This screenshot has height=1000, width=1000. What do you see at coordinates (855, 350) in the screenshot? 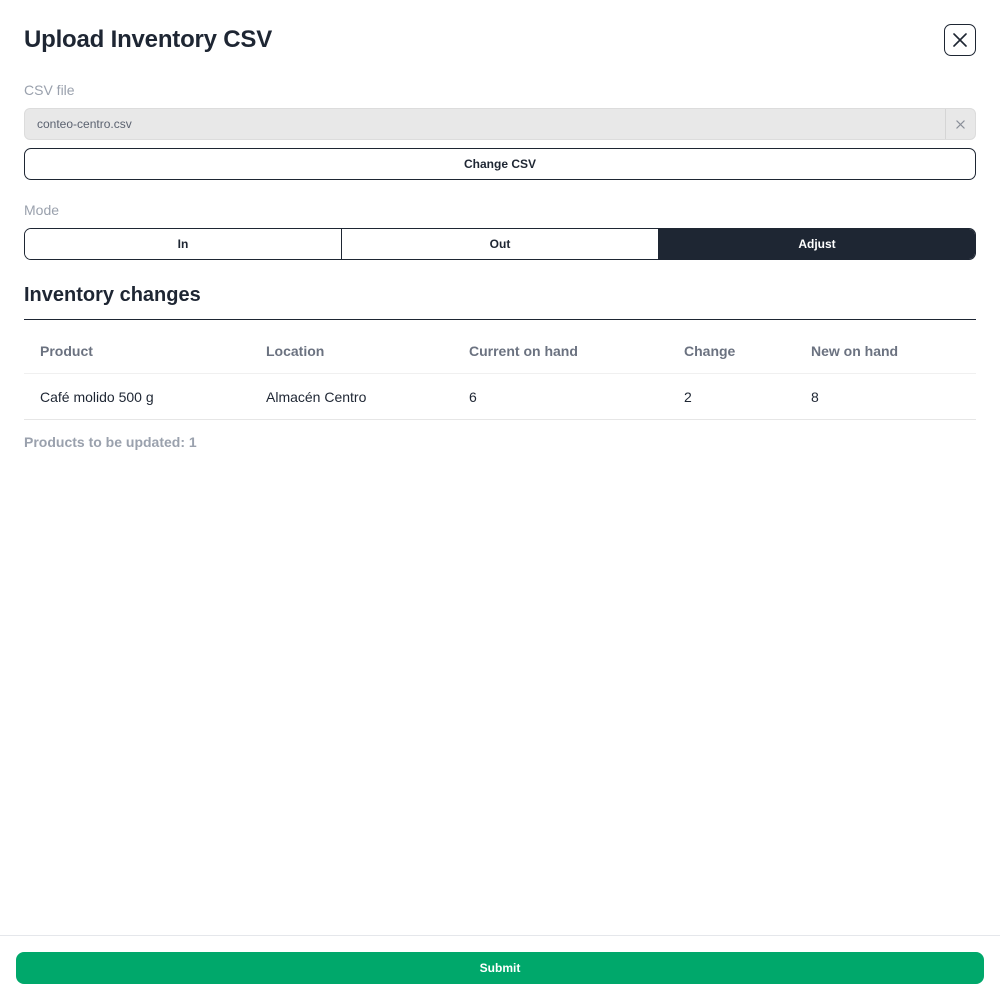
I see `column-header-new-on-hand: New on hand` at bounding box center [855, 350].